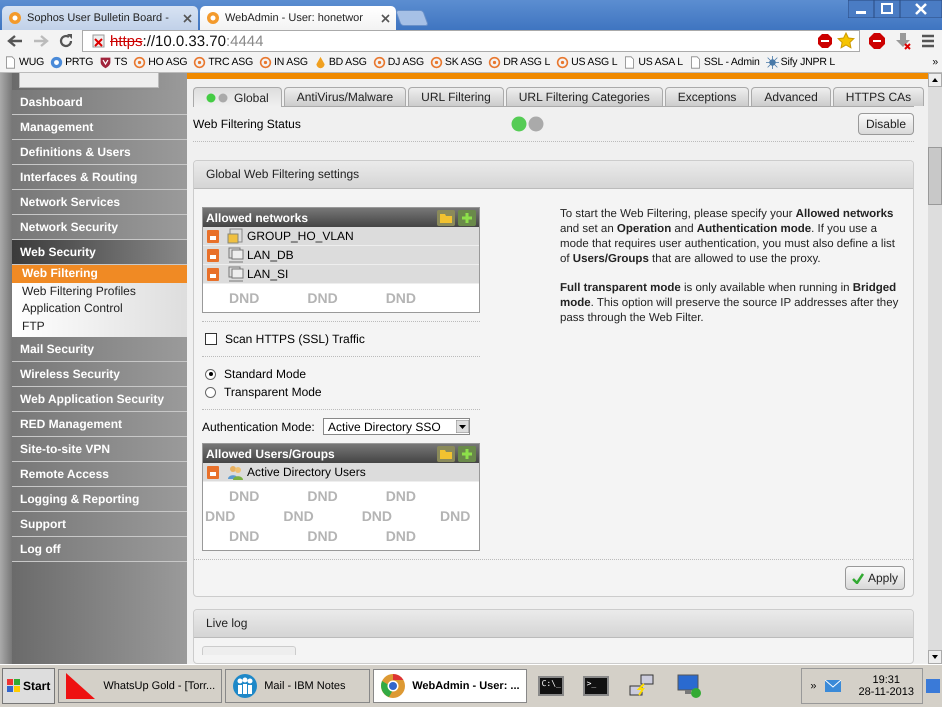  What do you see at coordinates (99, 152) in the screenshot?
I see `menu-item: Definitions & Users` at bounding box center [99, 152].